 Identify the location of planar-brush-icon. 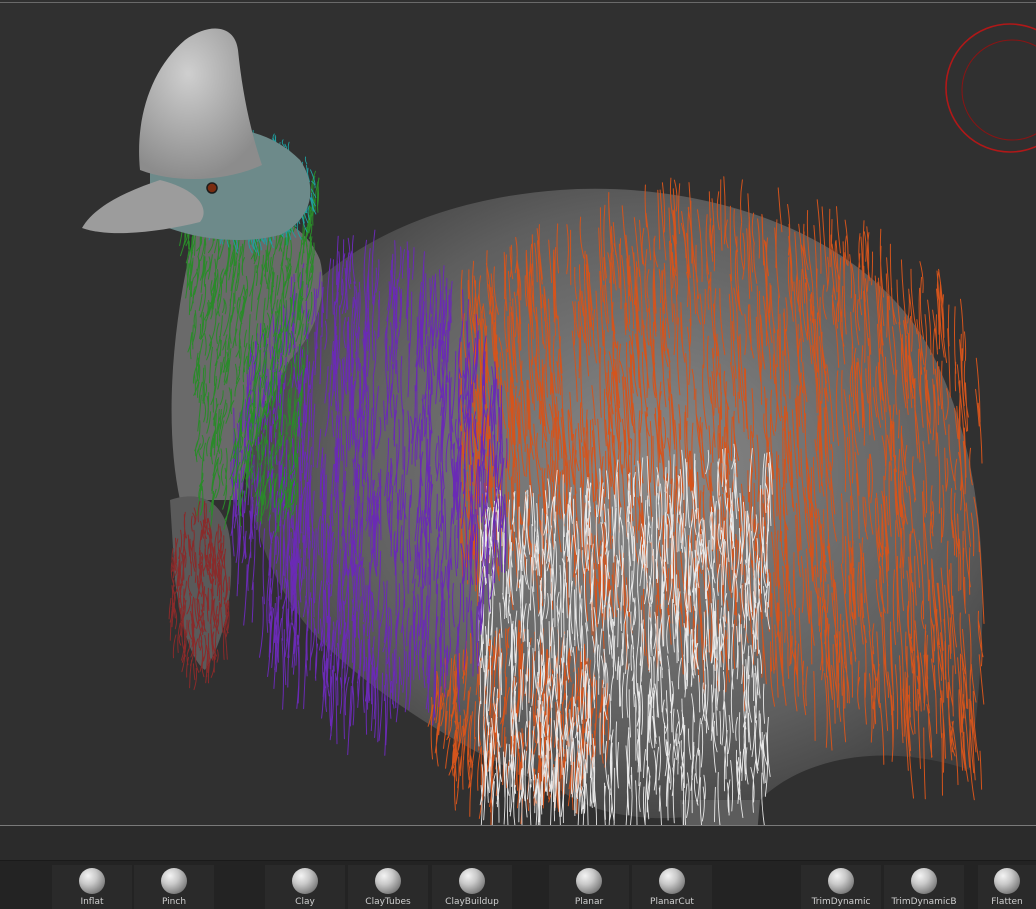
(589, 881).